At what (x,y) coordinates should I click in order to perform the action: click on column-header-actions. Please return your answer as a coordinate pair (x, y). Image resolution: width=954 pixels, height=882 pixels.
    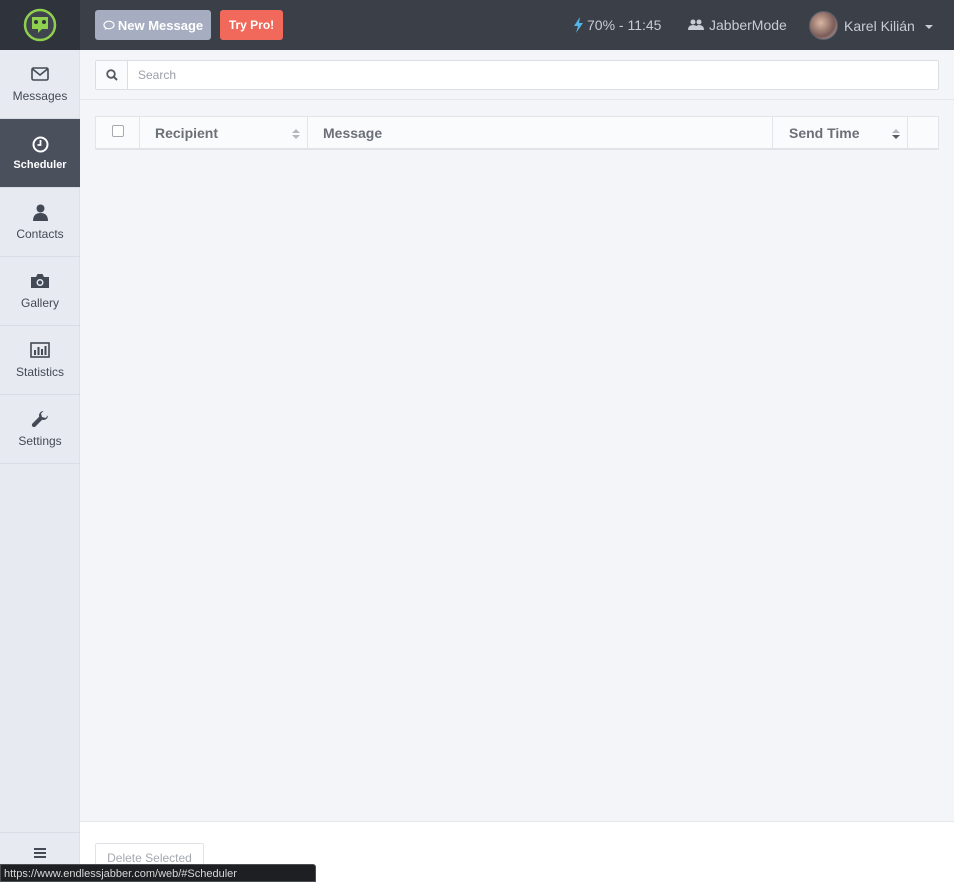
    Looking at the image, I should click on (923, 133).